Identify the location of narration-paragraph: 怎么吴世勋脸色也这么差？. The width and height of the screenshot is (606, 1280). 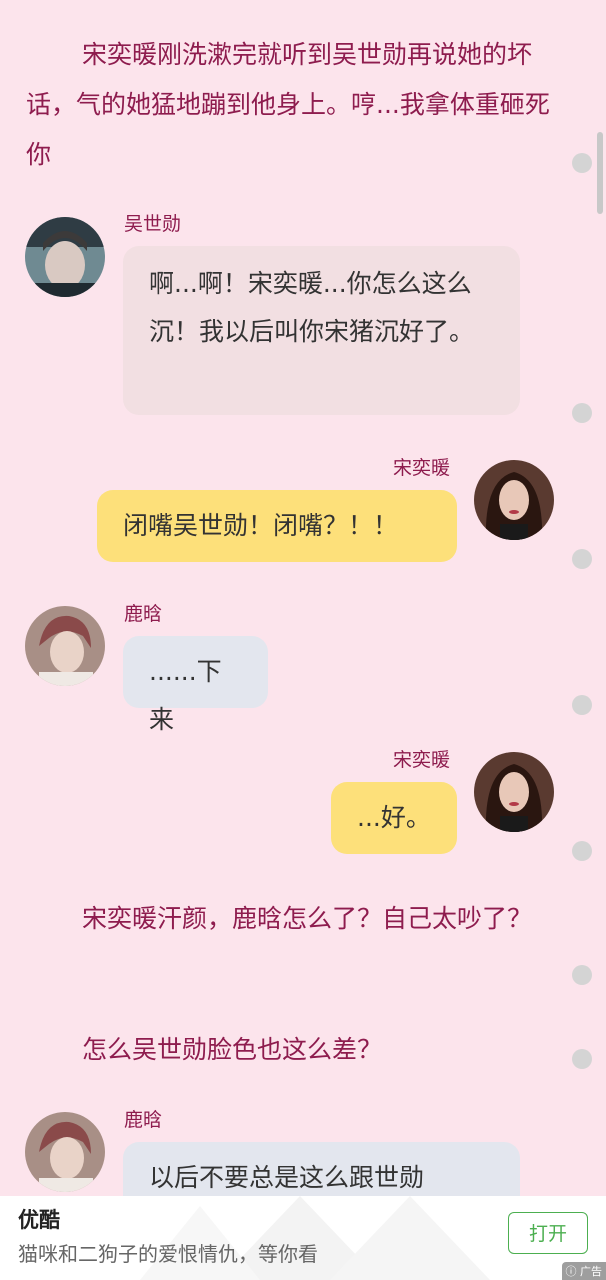
(232, 1049).